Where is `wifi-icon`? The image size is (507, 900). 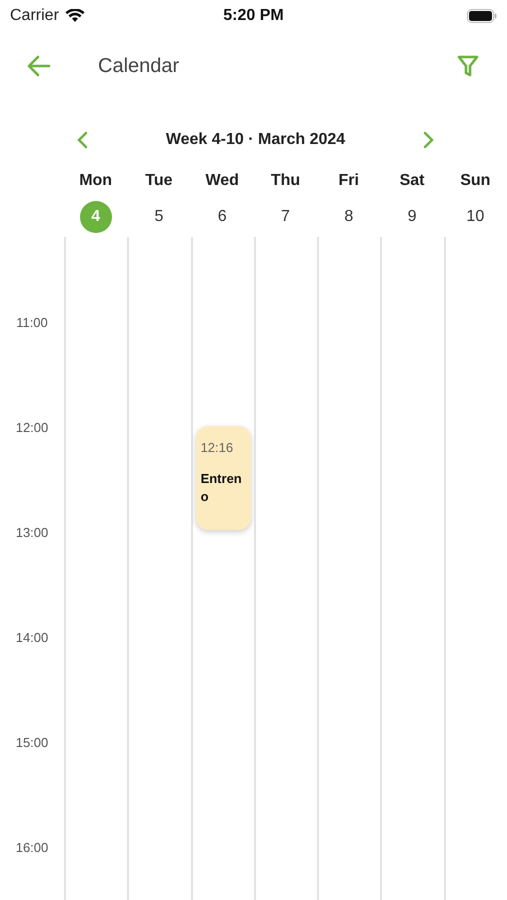 wifi-icon is located at coordinates (74, 16).